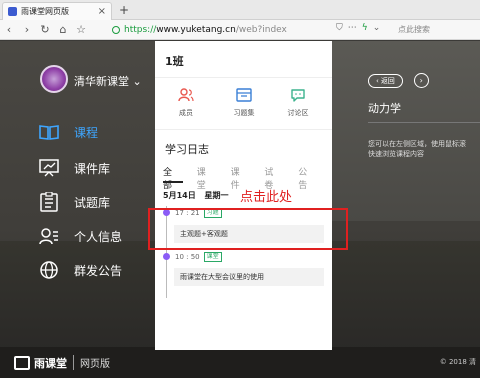 This screenshot has width=480, height=378. I want to click on study-log-title: 学习日志, so click(187, 149).